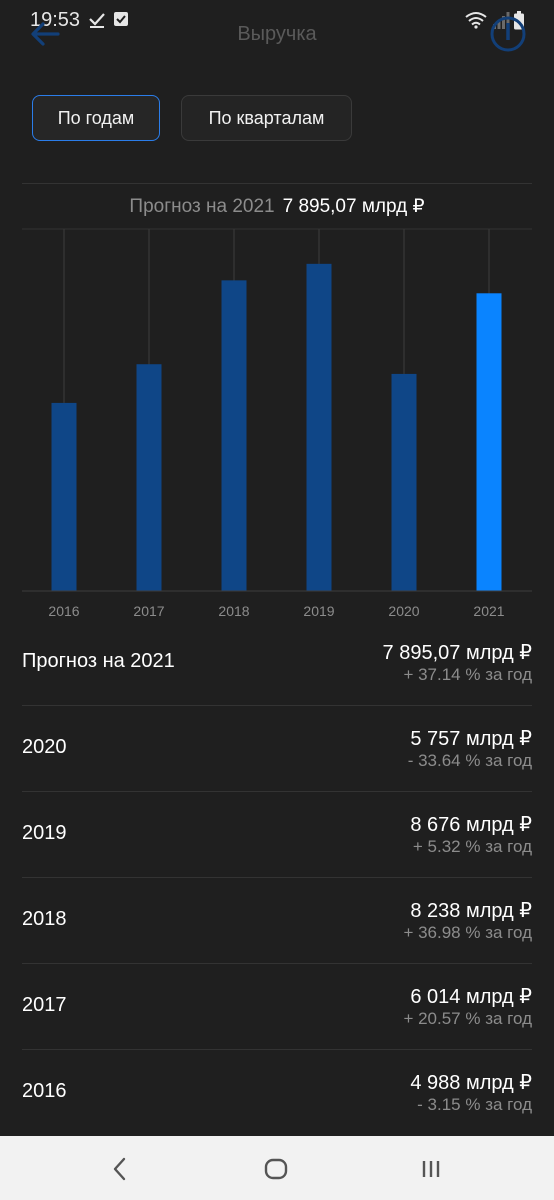 The width and height of the screenshot is (554, 1200). Describe the element at coordinates (44, 1091) in the screenshot. I see `row-label: 2016` at that location.